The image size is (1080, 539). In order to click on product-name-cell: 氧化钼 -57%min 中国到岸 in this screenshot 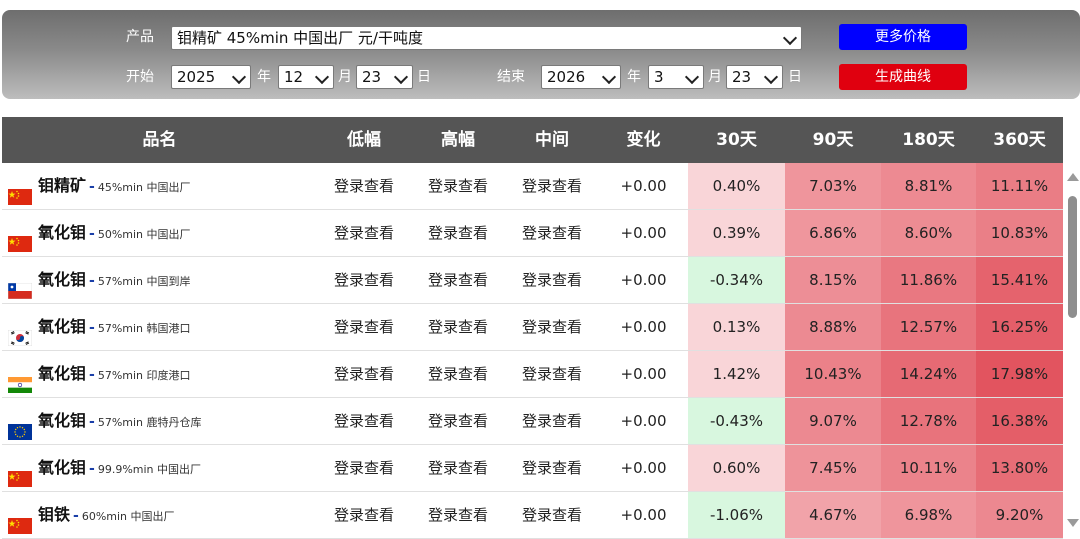, I will do `click(99, 280)`.